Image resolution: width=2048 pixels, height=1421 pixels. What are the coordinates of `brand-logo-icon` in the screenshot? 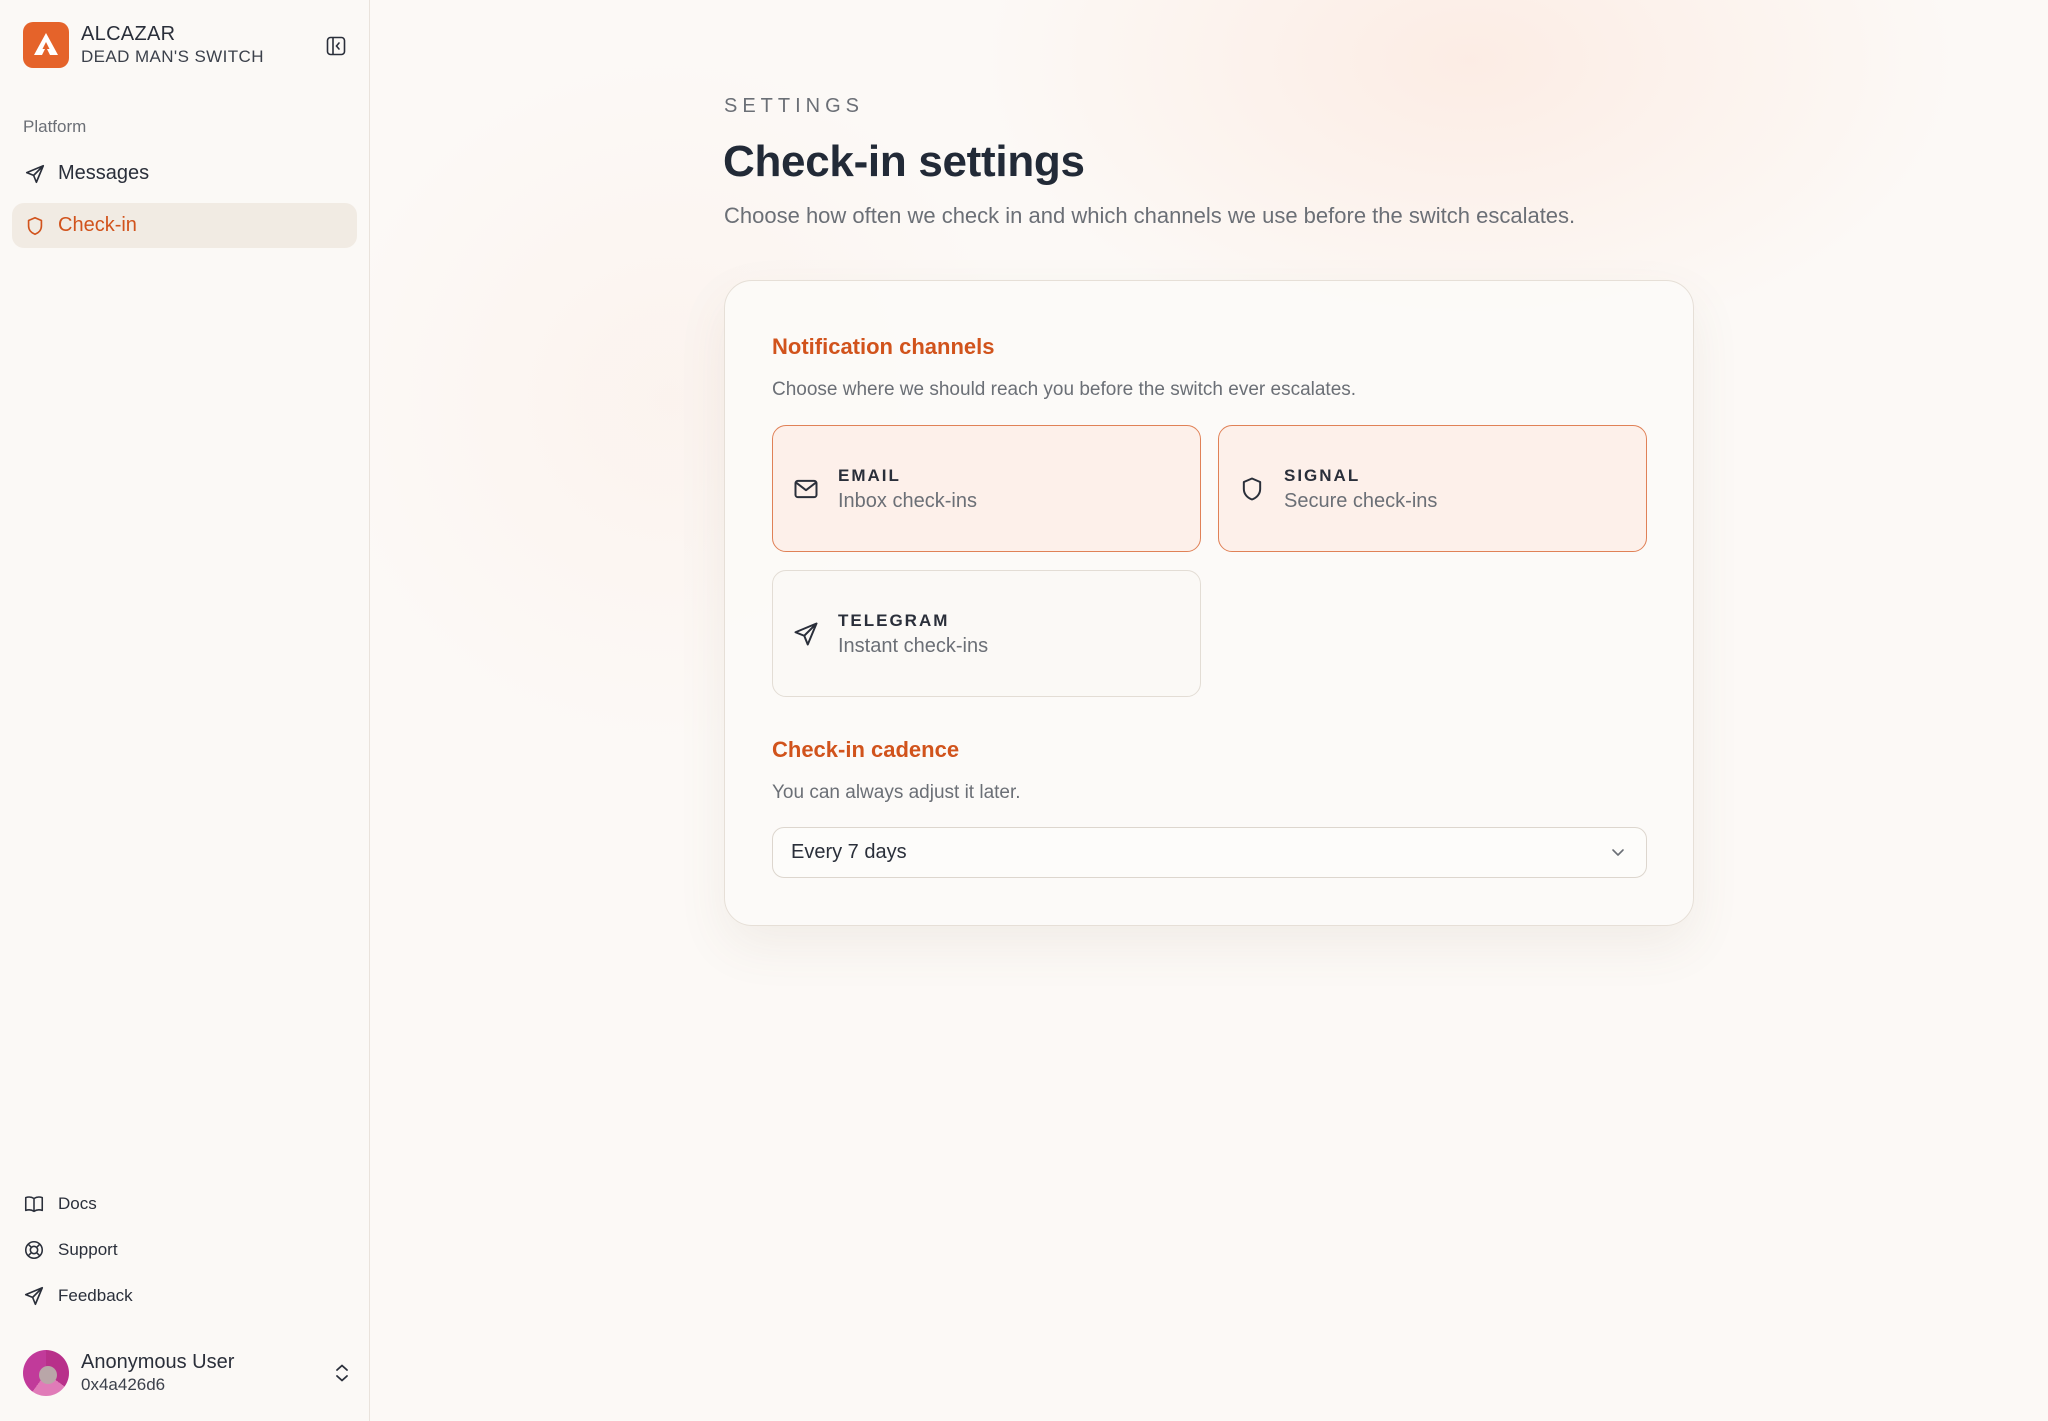 It's located at (46, 45).